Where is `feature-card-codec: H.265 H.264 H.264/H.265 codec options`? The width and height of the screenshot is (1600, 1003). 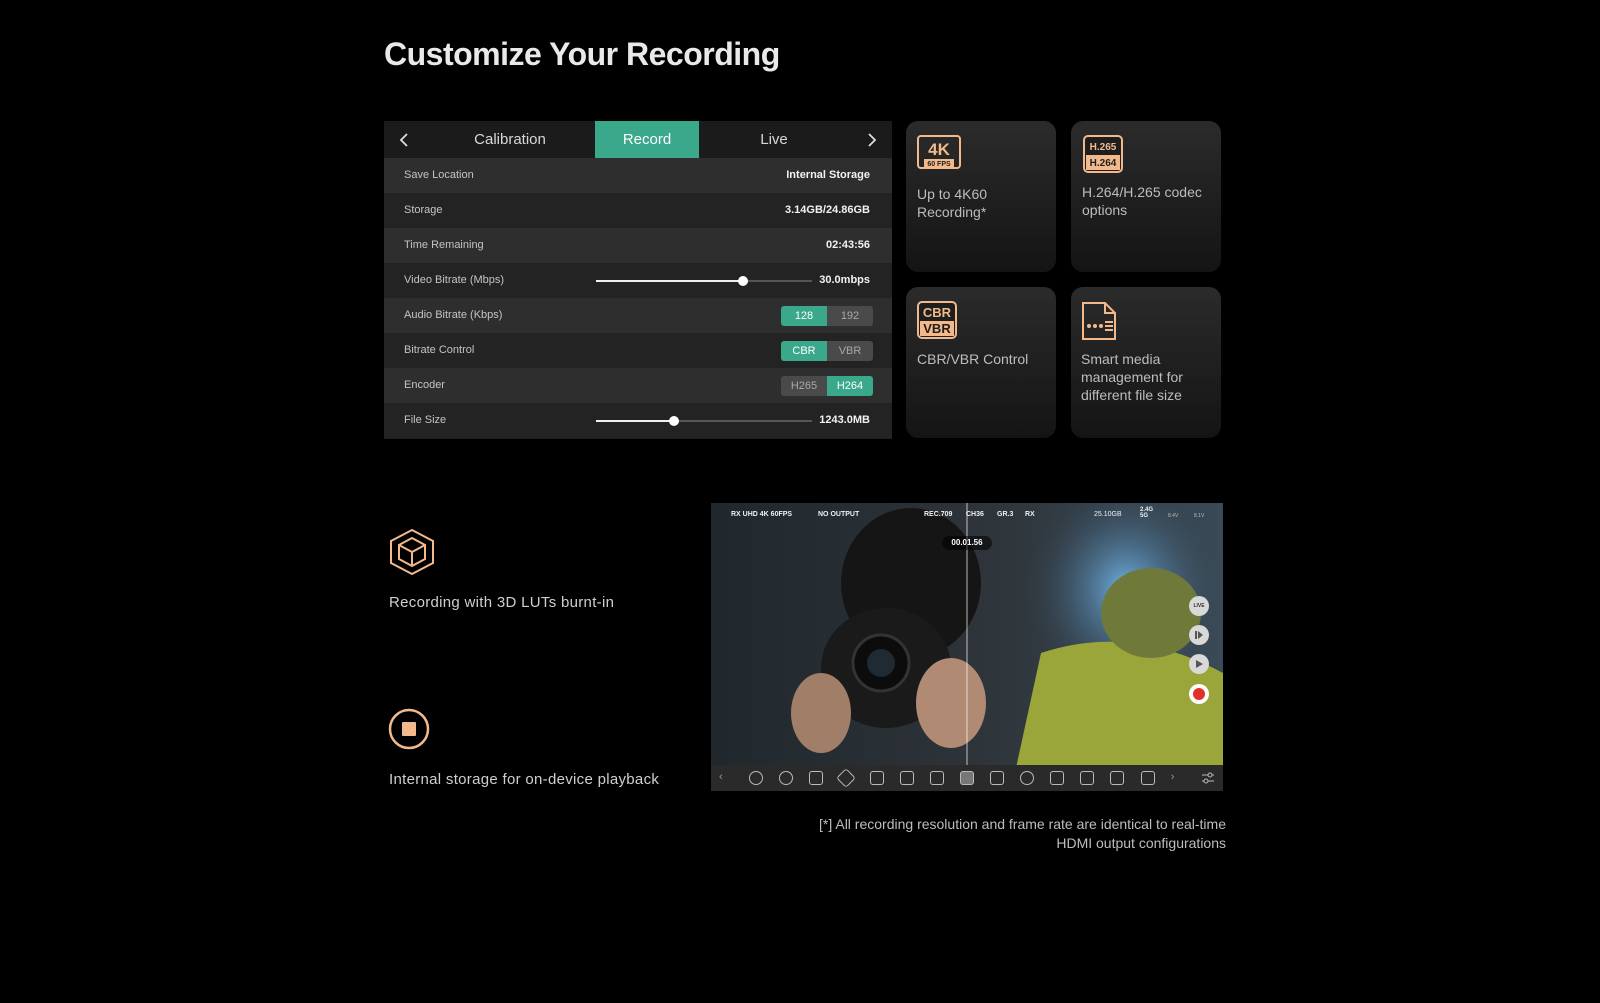
feature-card-codec: H.265 H.264 H.264/H.265 codec options is located at coordinates (1146, 196).